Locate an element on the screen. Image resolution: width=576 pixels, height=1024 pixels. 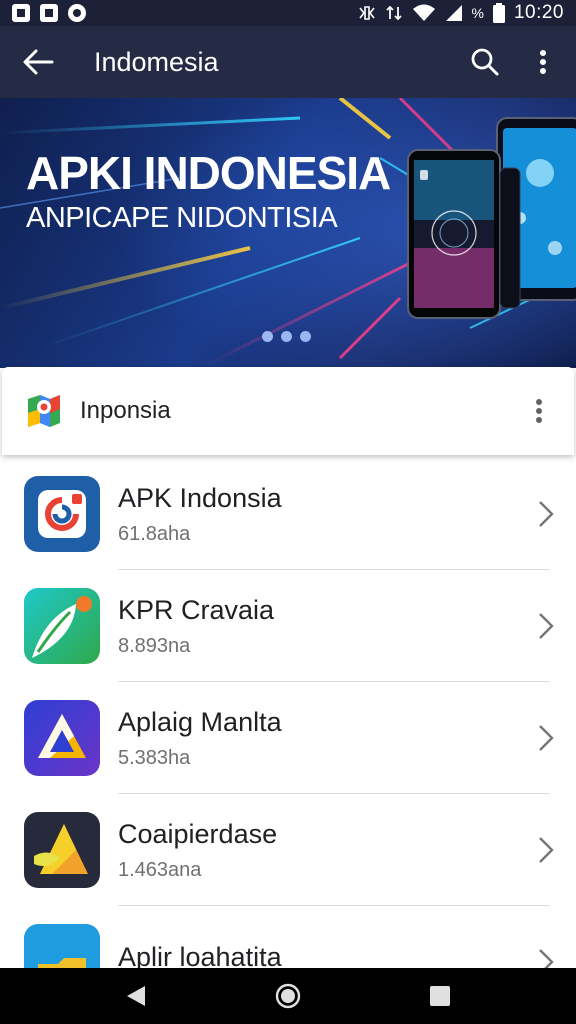
nav-back-button is located at coordinates (136, 996).